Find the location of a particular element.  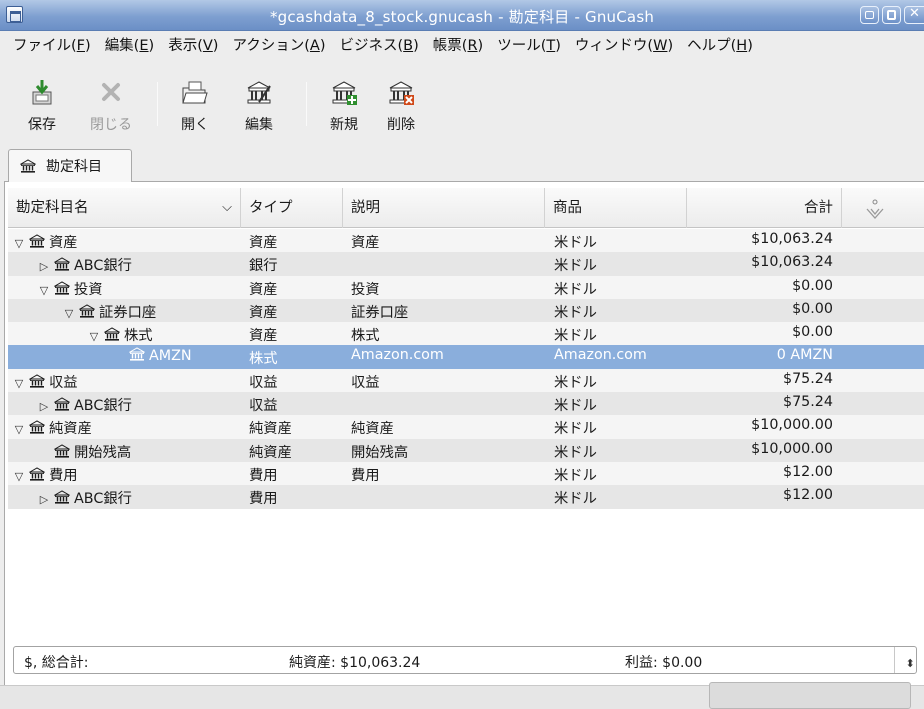

menu-item: 帳票(R) is located at coordinates (458, 44).